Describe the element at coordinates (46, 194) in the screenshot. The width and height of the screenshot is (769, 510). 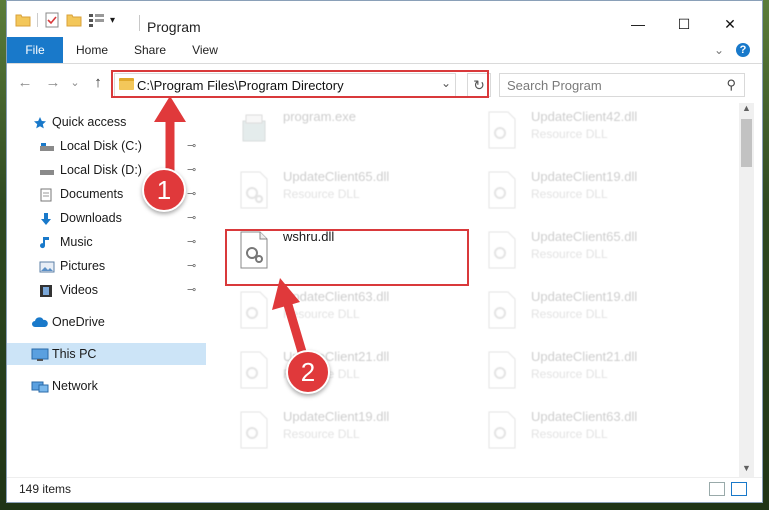
I see `documents-icon` at that location.